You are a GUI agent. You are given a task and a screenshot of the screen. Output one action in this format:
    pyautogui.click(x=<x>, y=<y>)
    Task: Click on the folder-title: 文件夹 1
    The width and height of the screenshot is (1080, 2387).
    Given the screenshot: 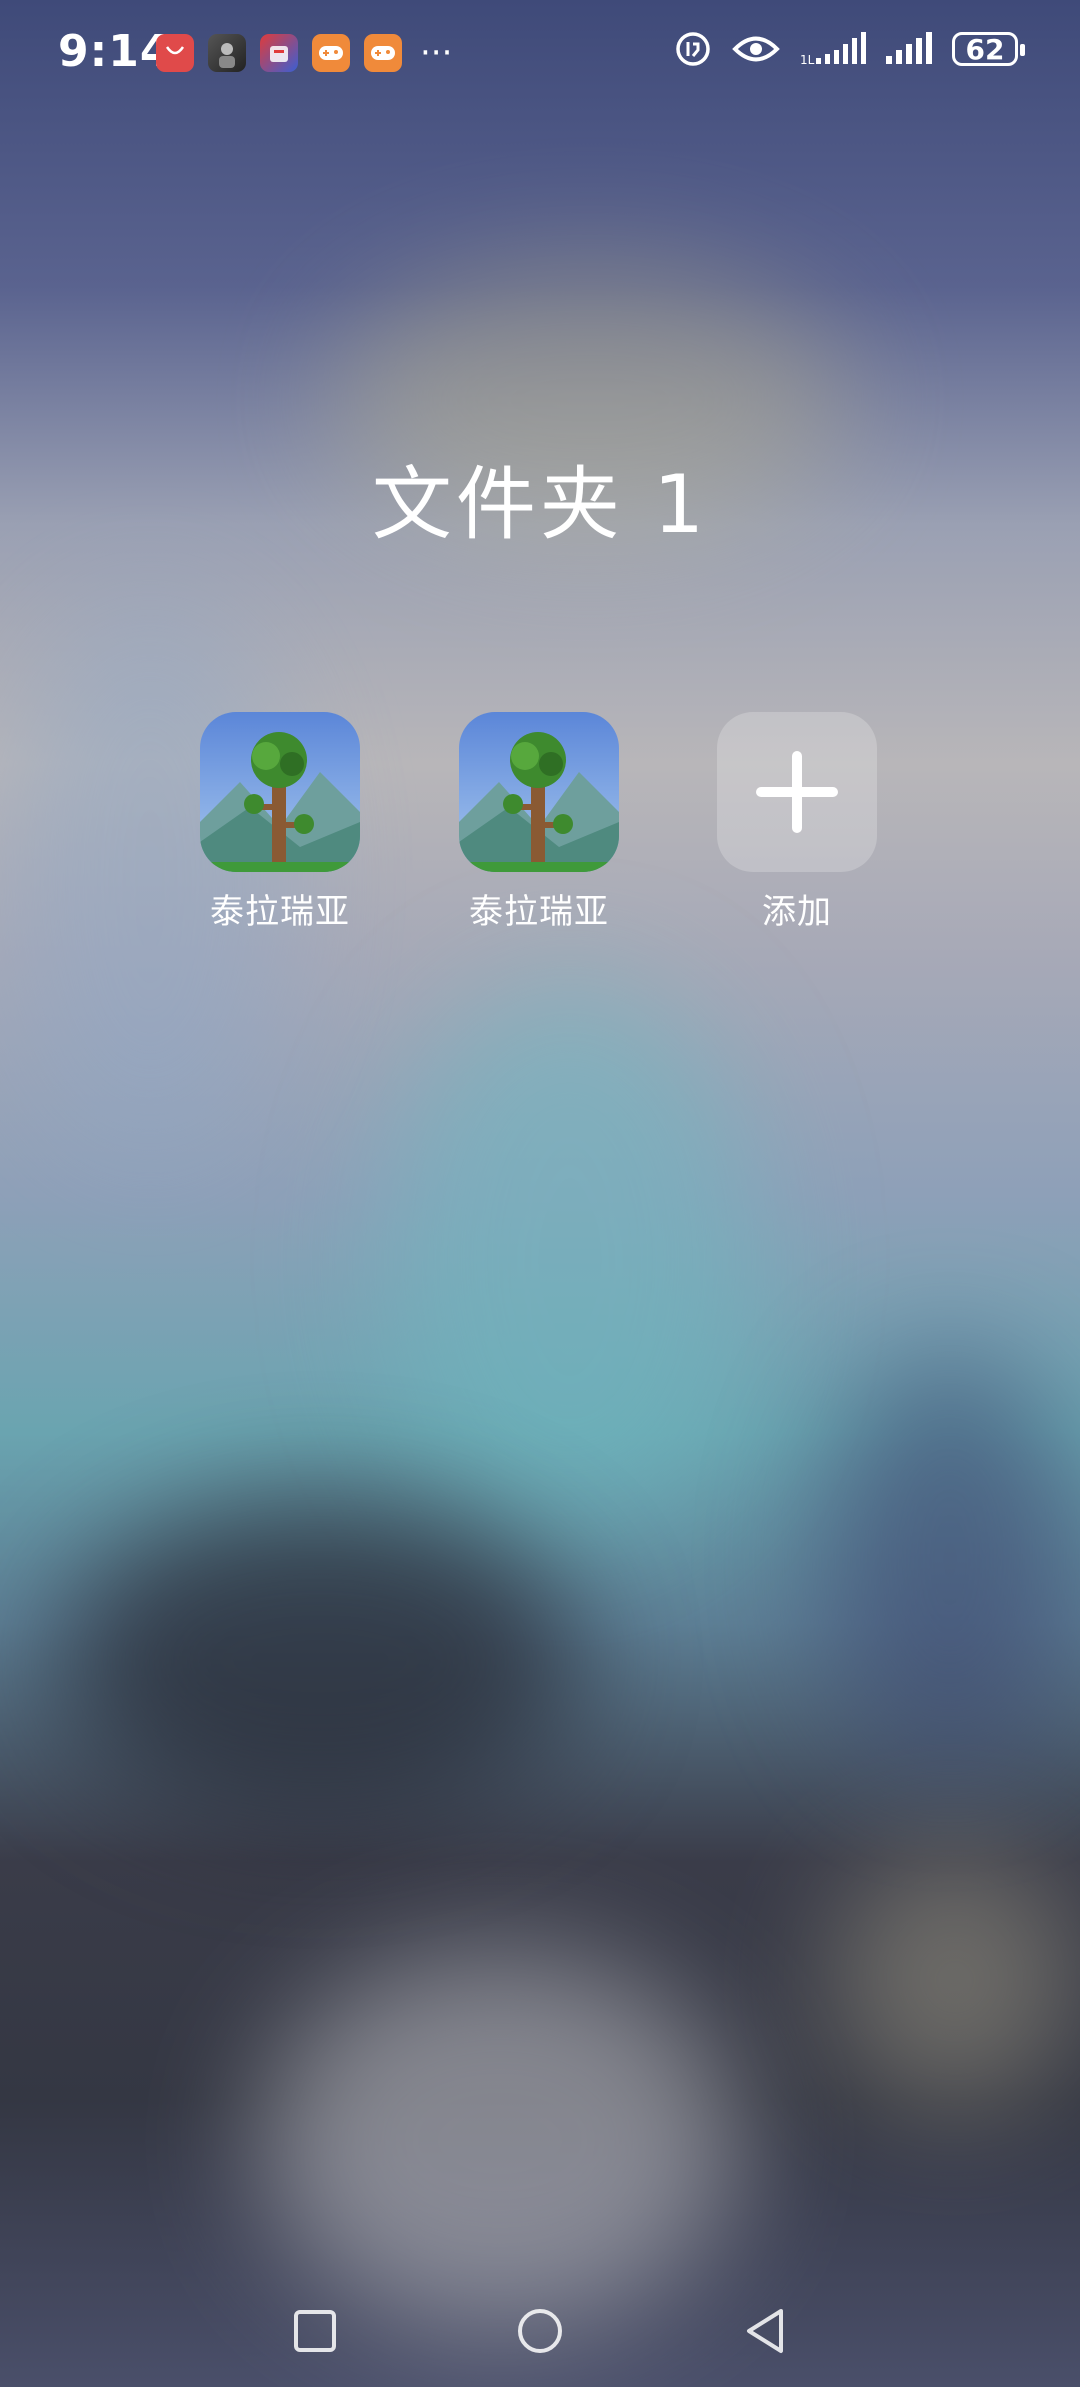 What is the action you would take?
    pyautogui.click(x=540, y=498)
    